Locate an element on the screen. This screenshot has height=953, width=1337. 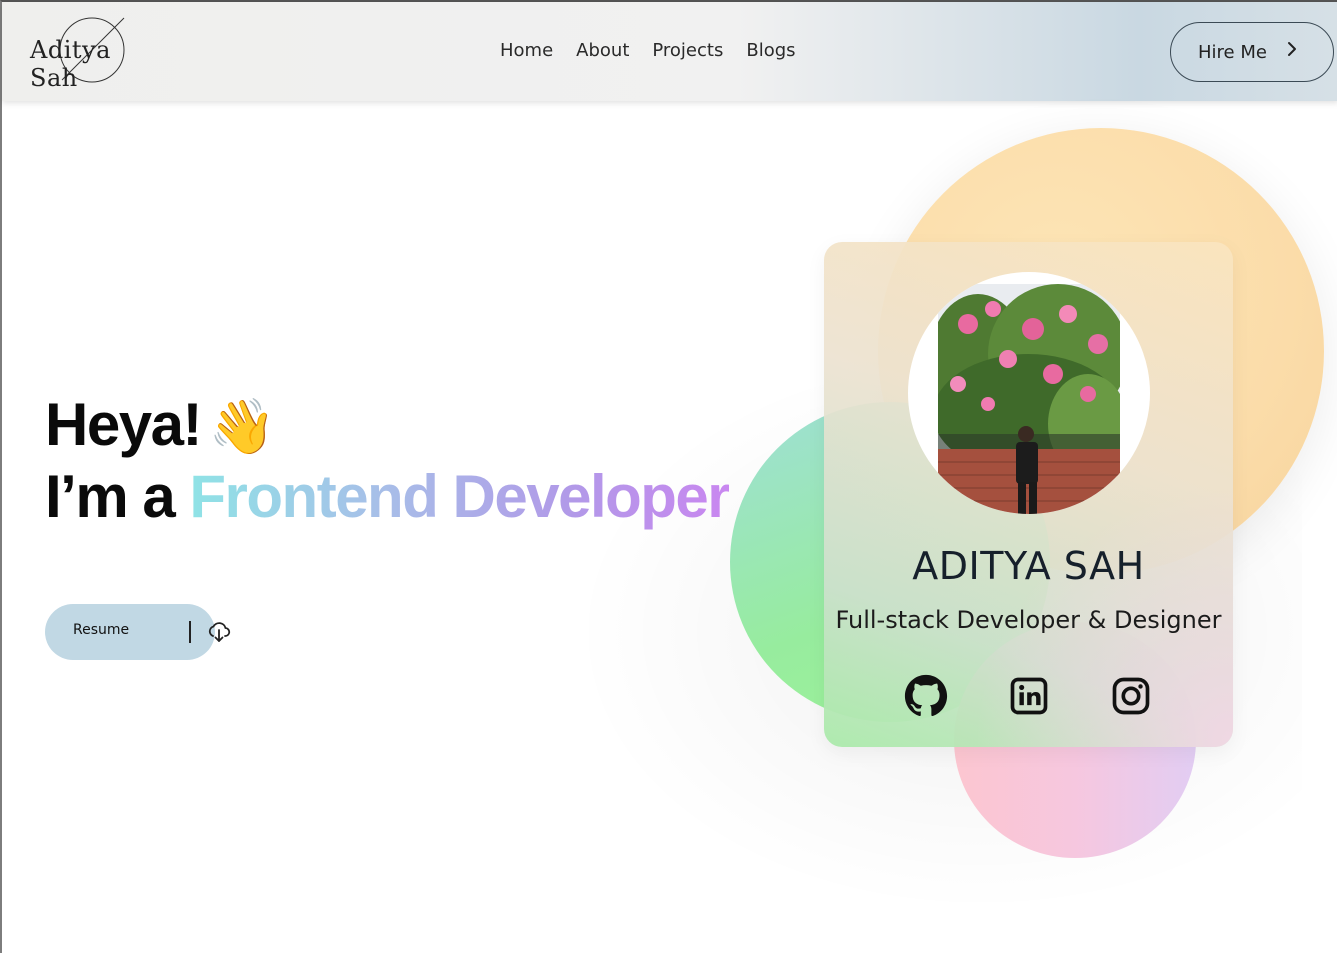
instagram-icon is located at coordinates (1131, 696).